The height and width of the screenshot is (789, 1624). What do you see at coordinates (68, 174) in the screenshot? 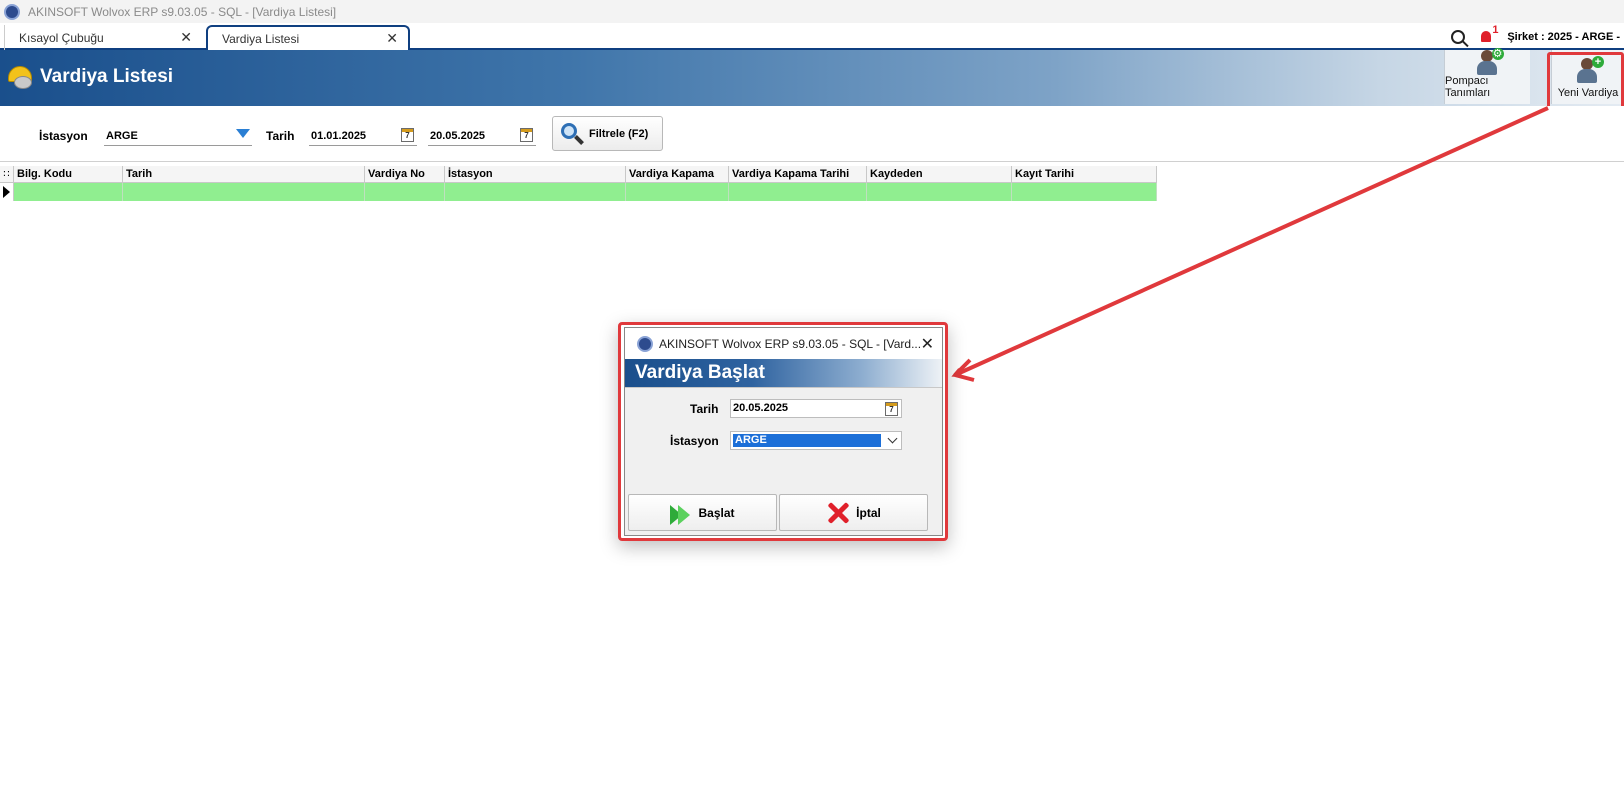
I see `column-header: Bilg. Kodu` at bounding box center [68, 174].